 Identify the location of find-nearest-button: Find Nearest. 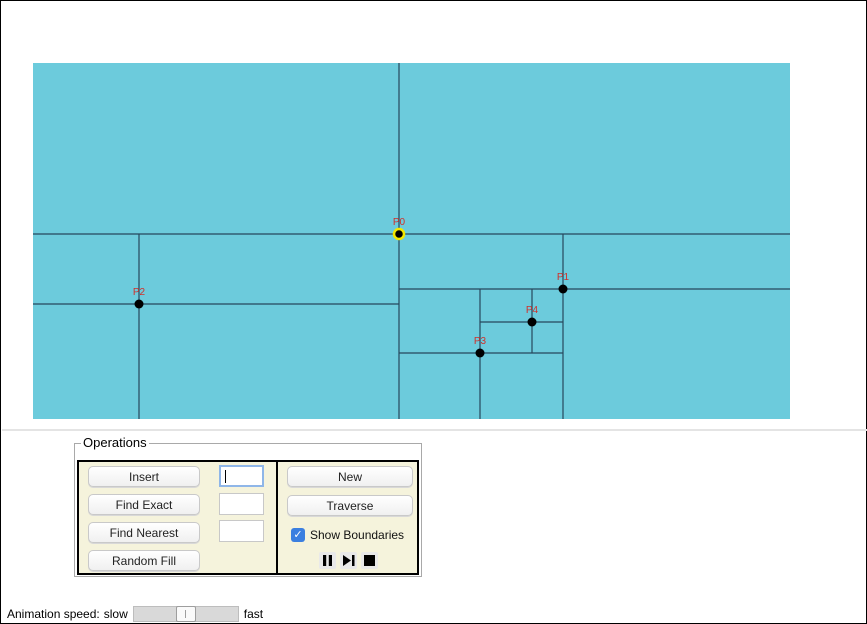
(144, 532).